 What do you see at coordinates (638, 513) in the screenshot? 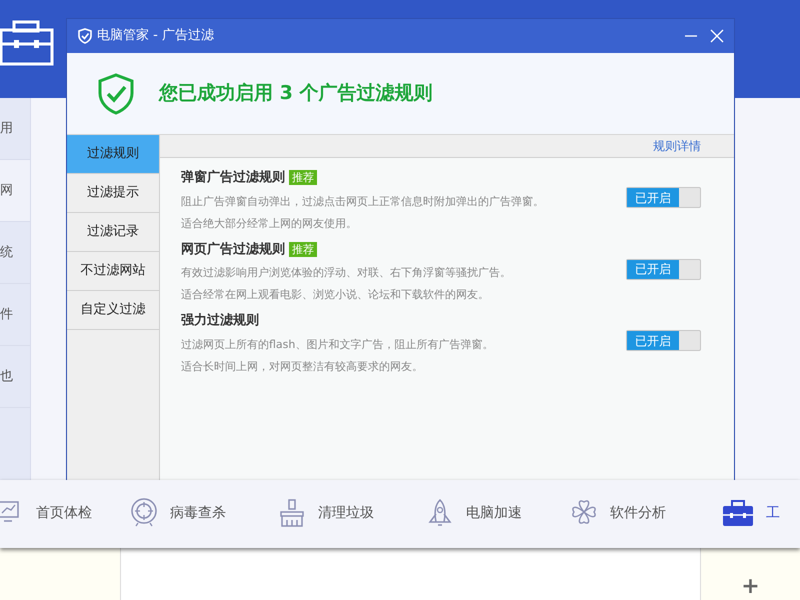
I see `nav-item: 软件分析` at bounding box center [638, 513].